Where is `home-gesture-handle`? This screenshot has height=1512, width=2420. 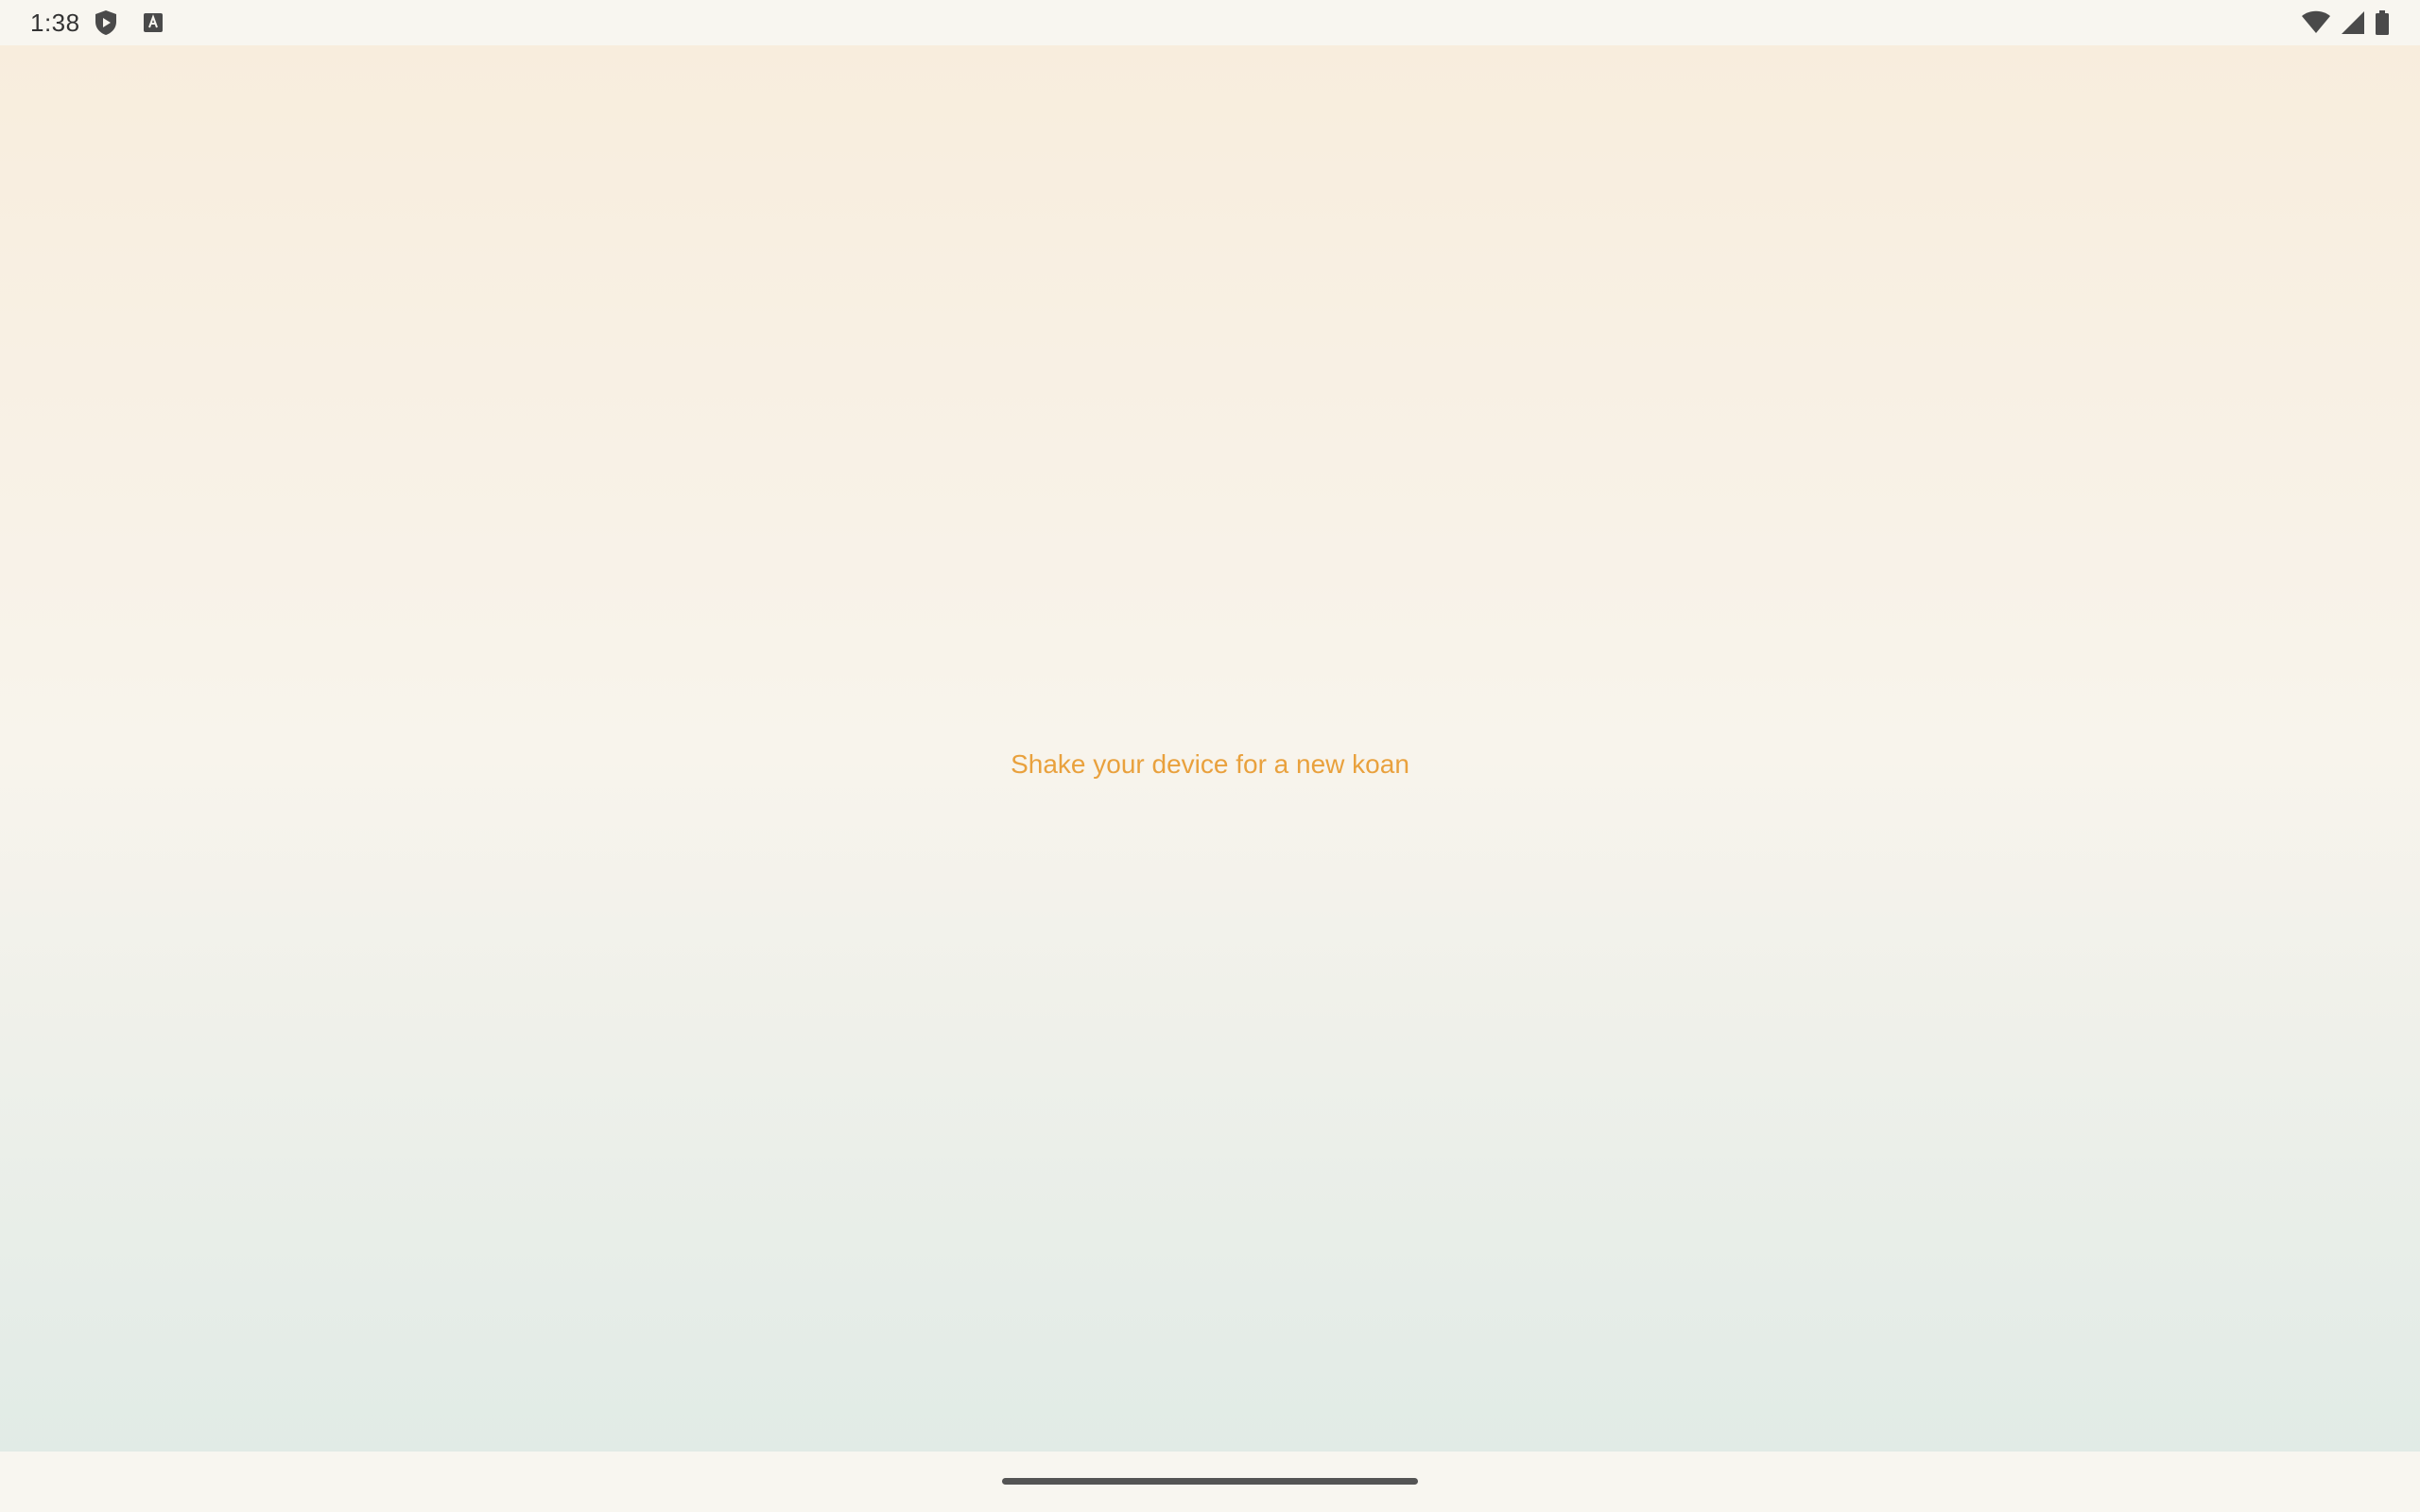 home-gesture-handle is located at coordinates (1210, 1481).